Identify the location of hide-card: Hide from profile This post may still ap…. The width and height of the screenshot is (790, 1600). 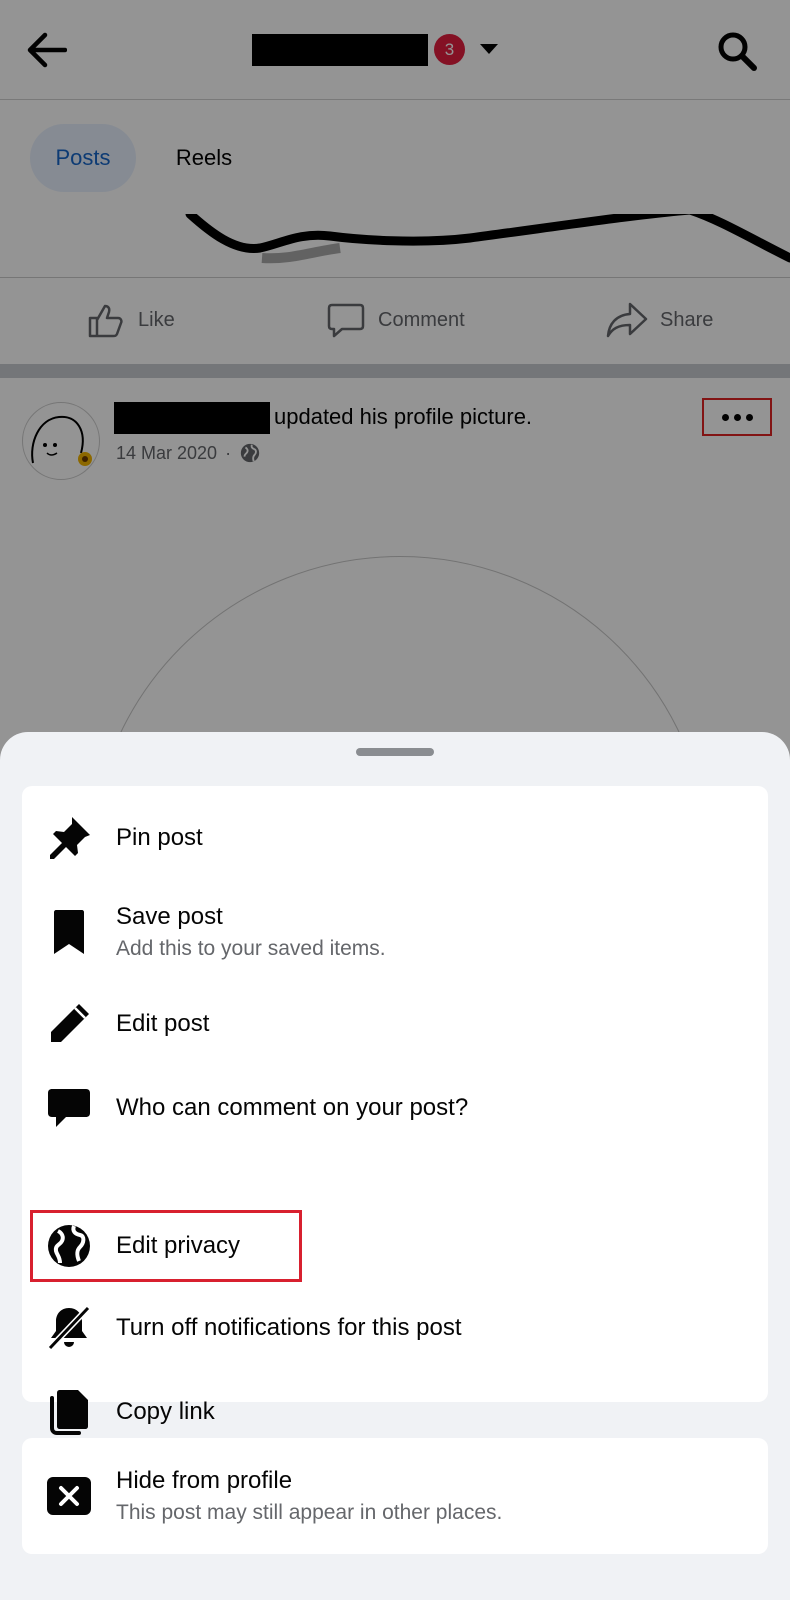
(395, 1496).